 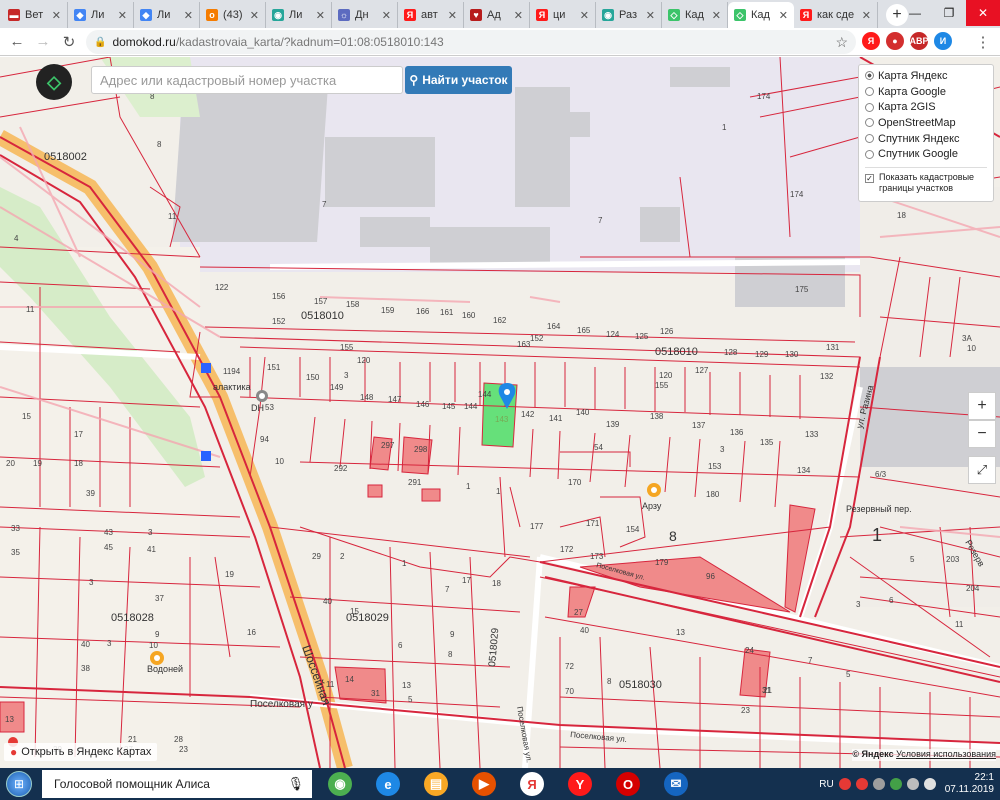 What do you see at coordinates (912, 784) in the screenshot?
I see `tray-network-icon` at bounding box center [912, 784].